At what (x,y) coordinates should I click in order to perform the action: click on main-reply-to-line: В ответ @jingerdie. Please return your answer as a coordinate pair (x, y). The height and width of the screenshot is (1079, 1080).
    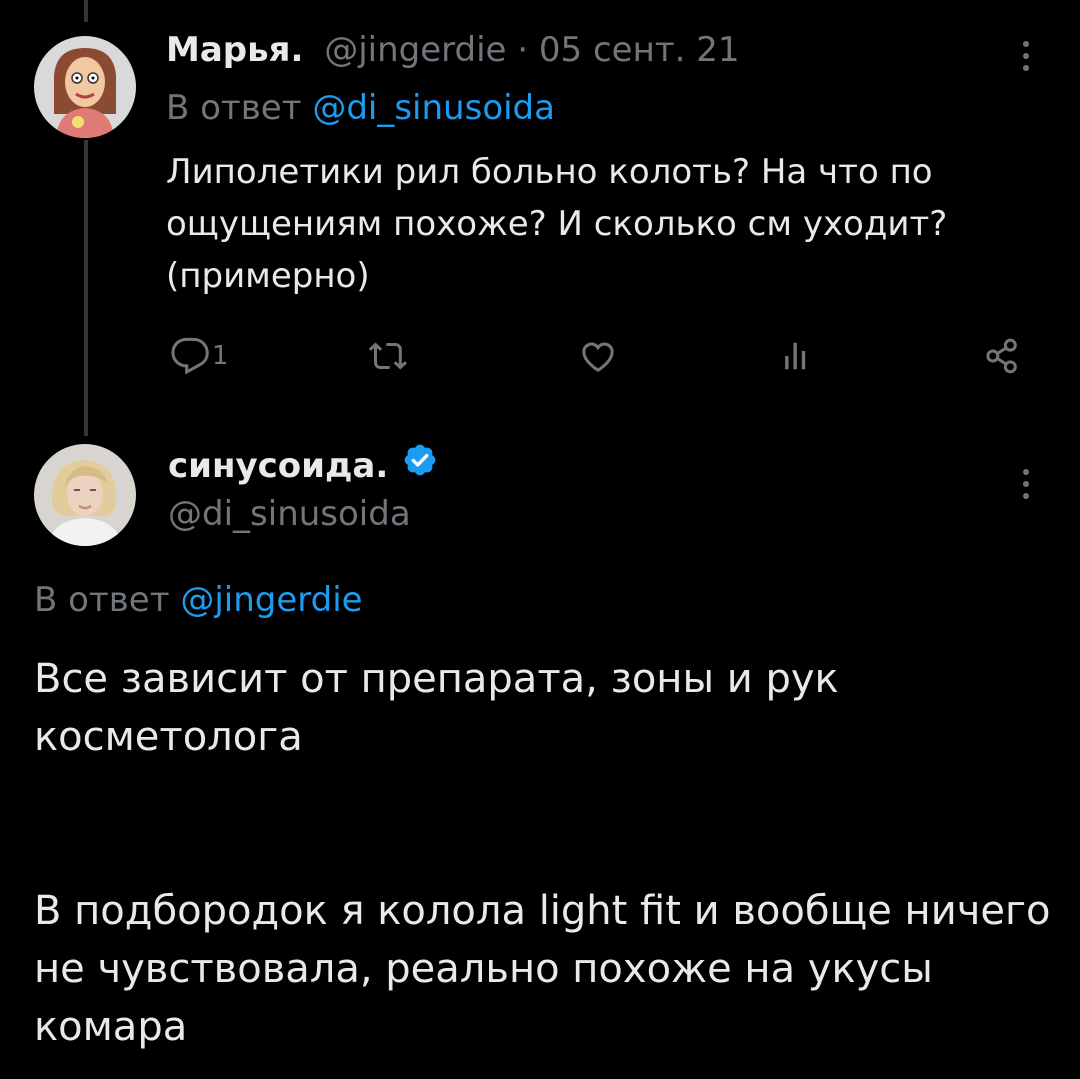
    Looking at the image, I should click on (198, 600).